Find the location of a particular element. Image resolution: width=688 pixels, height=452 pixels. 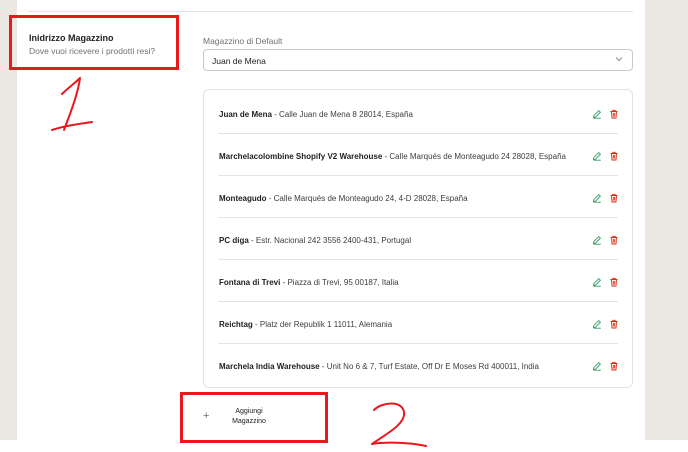

warehouse-name: Monteagudo is located at coordinates (243, 198).